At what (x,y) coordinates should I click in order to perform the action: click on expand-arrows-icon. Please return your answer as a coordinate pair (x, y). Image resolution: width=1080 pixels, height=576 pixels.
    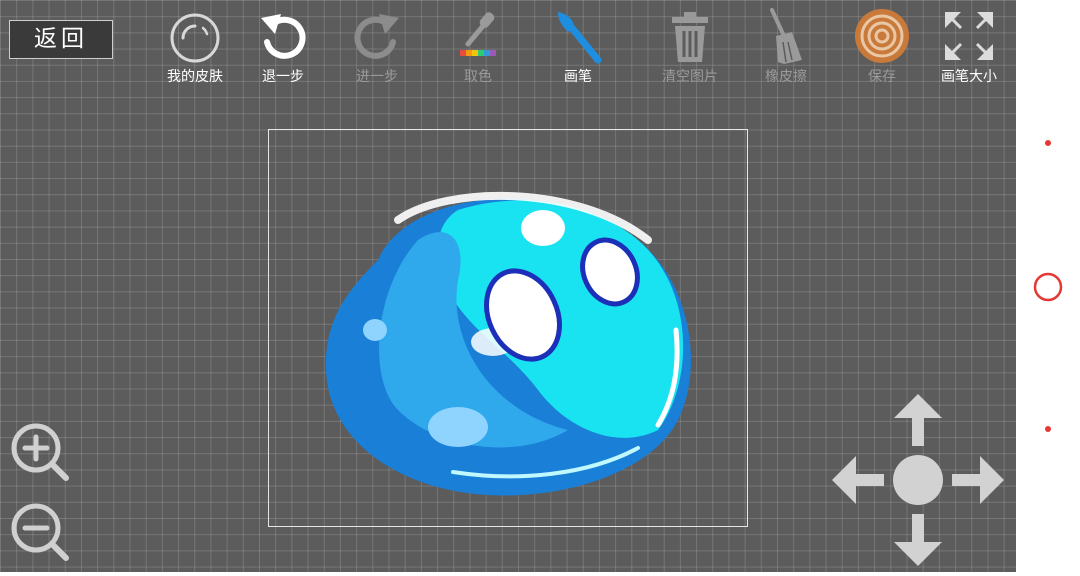
    Looking at the image, I should click on (969, 36).